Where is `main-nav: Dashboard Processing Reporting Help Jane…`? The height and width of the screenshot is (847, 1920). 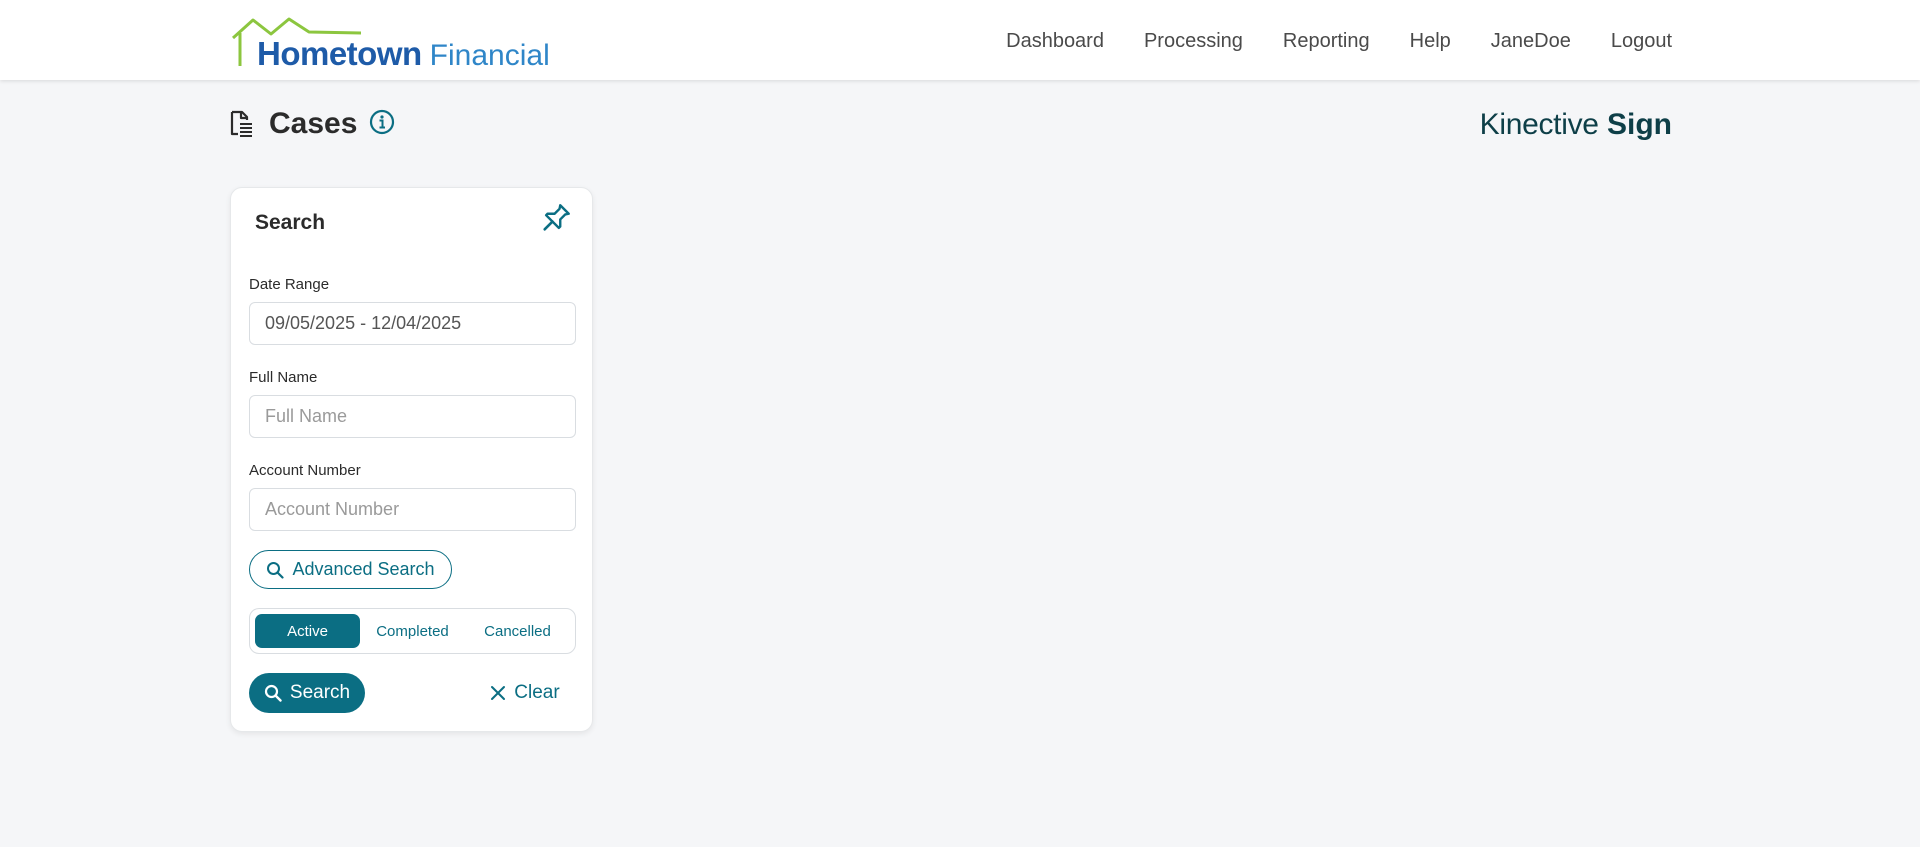
main-nav: Dashboard Processing Reporting Help Jane… is located at coordinates (1339, 41).